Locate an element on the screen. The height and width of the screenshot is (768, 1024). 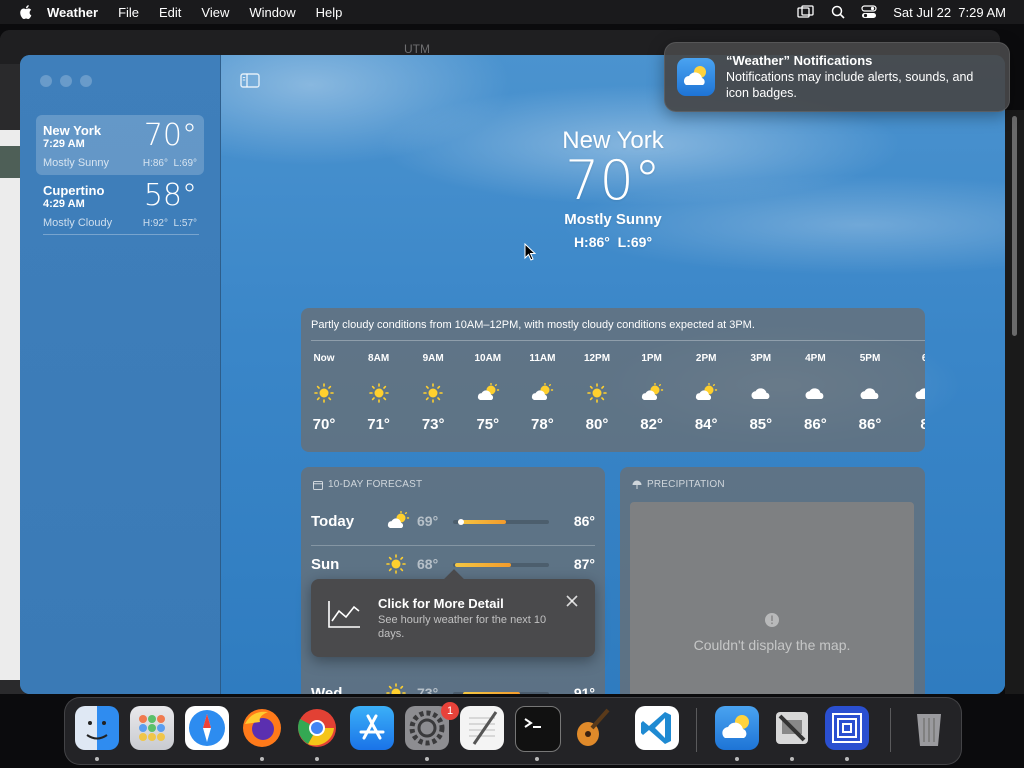
hour-temp: 71° is located at coordinates (378, 424).